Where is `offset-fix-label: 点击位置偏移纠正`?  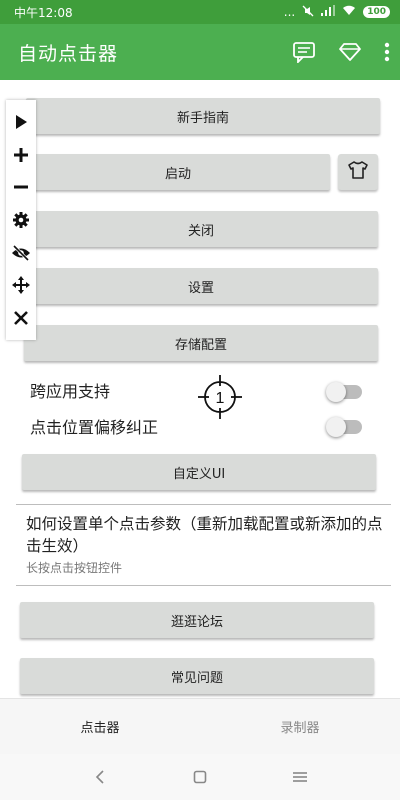
offset-fix-label: 点击位置偏移纠正 is located at coordinates (94, 427).